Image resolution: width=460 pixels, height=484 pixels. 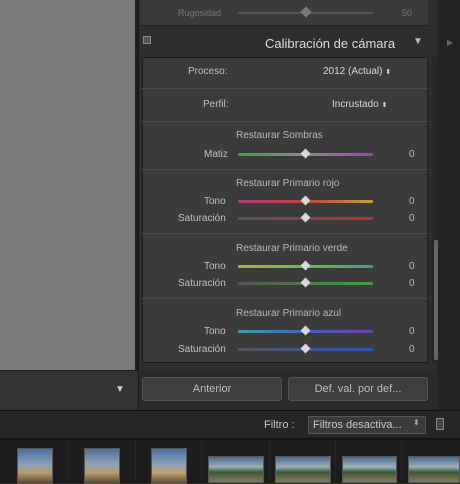 What do you see at coordinates (292, 248) in the screenshot?
I see `group-title-green: Restaurar Primario verde` at bounding box center [292, 248].